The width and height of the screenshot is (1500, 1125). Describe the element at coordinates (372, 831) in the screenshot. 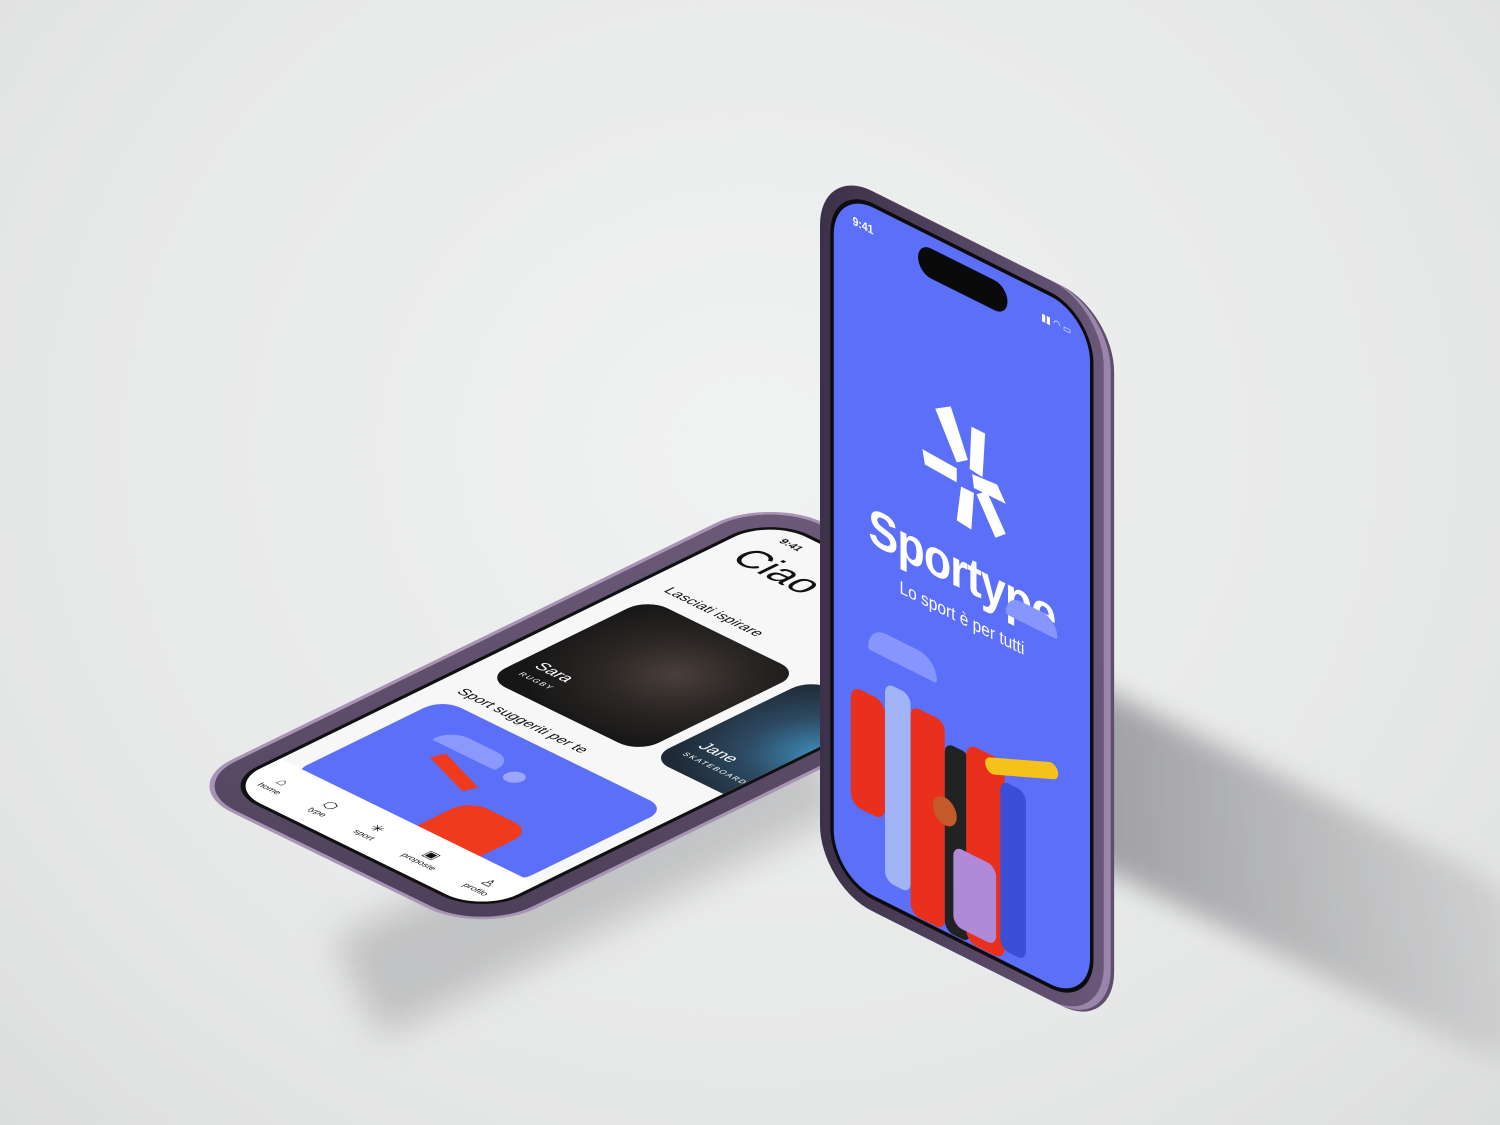

I see `nav-sport: ✳ sport` at that location.